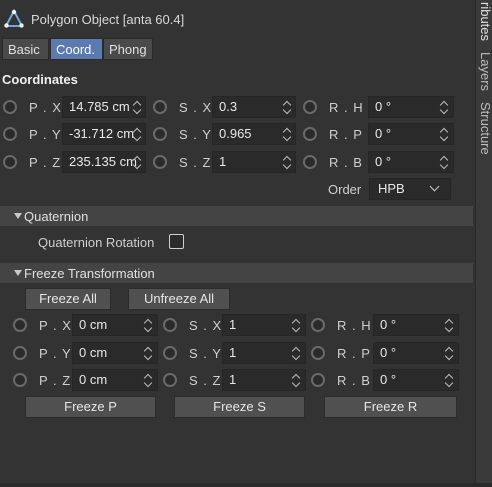 This screenshot has height=487, width=492. Describe the element at coordinates (89, 273) in the screenshot. I see `freeze-heading: Freeze Transformation` at that location.